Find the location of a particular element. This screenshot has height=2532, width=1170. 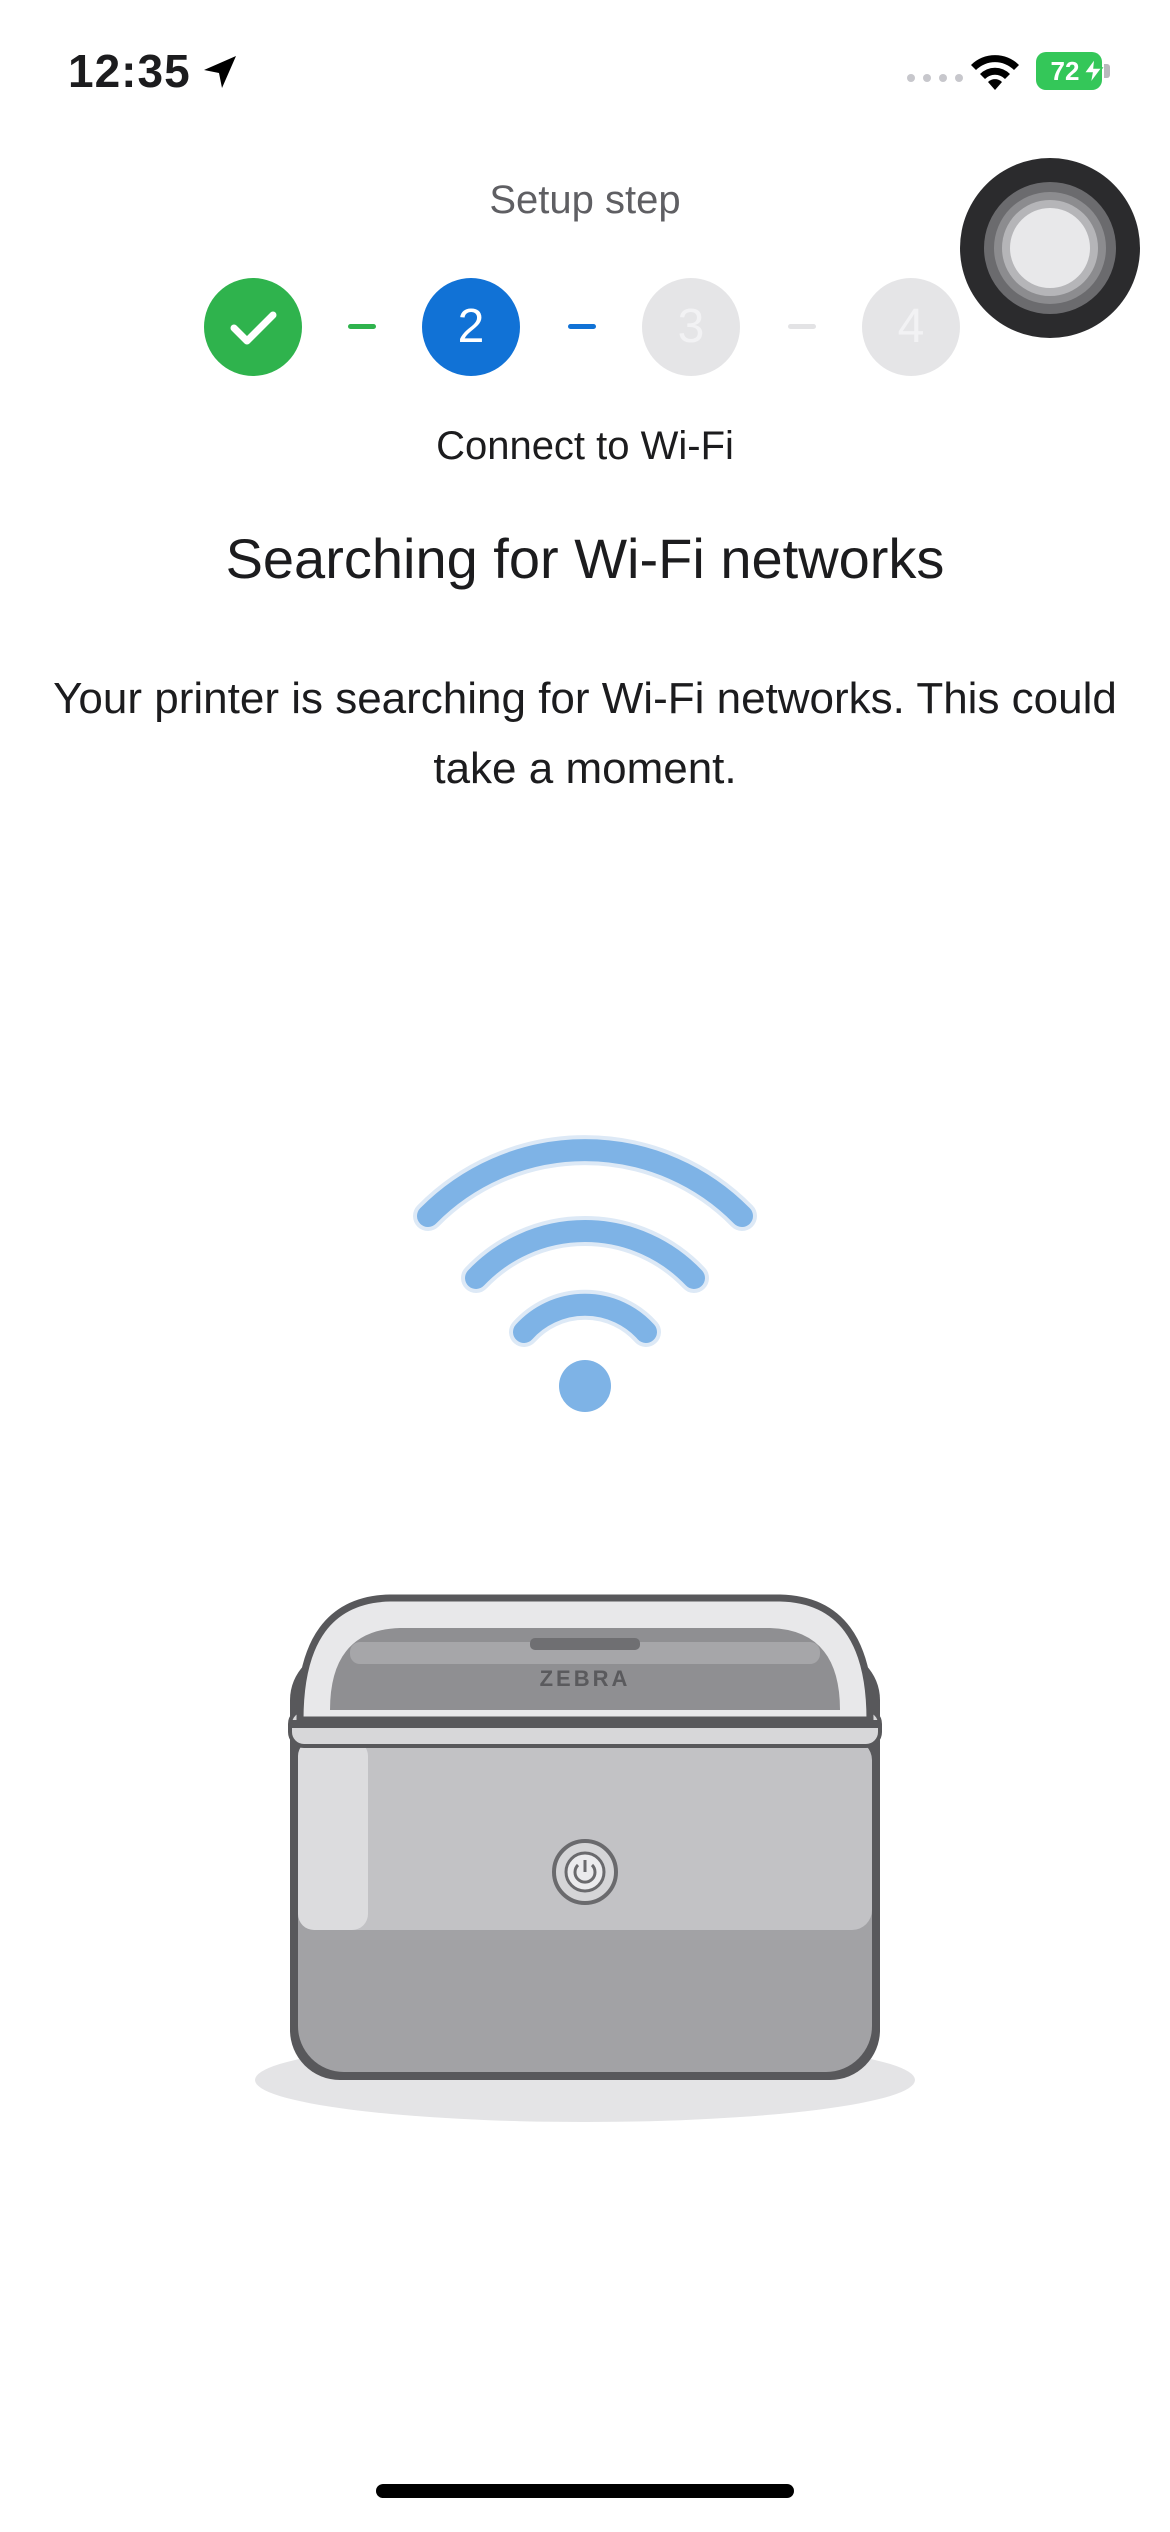

home-indicator is located at coordinates (585, 2491).